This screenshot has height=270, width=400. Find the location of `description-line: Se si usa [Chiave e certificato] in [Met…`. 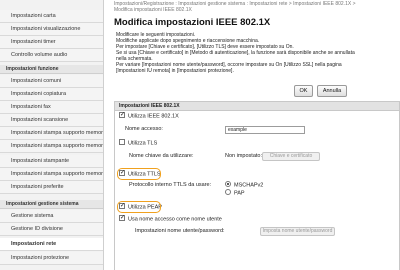

description-line: Se si usa [Chiave e certificato] in [Met… is located at coordinates (235, 53).